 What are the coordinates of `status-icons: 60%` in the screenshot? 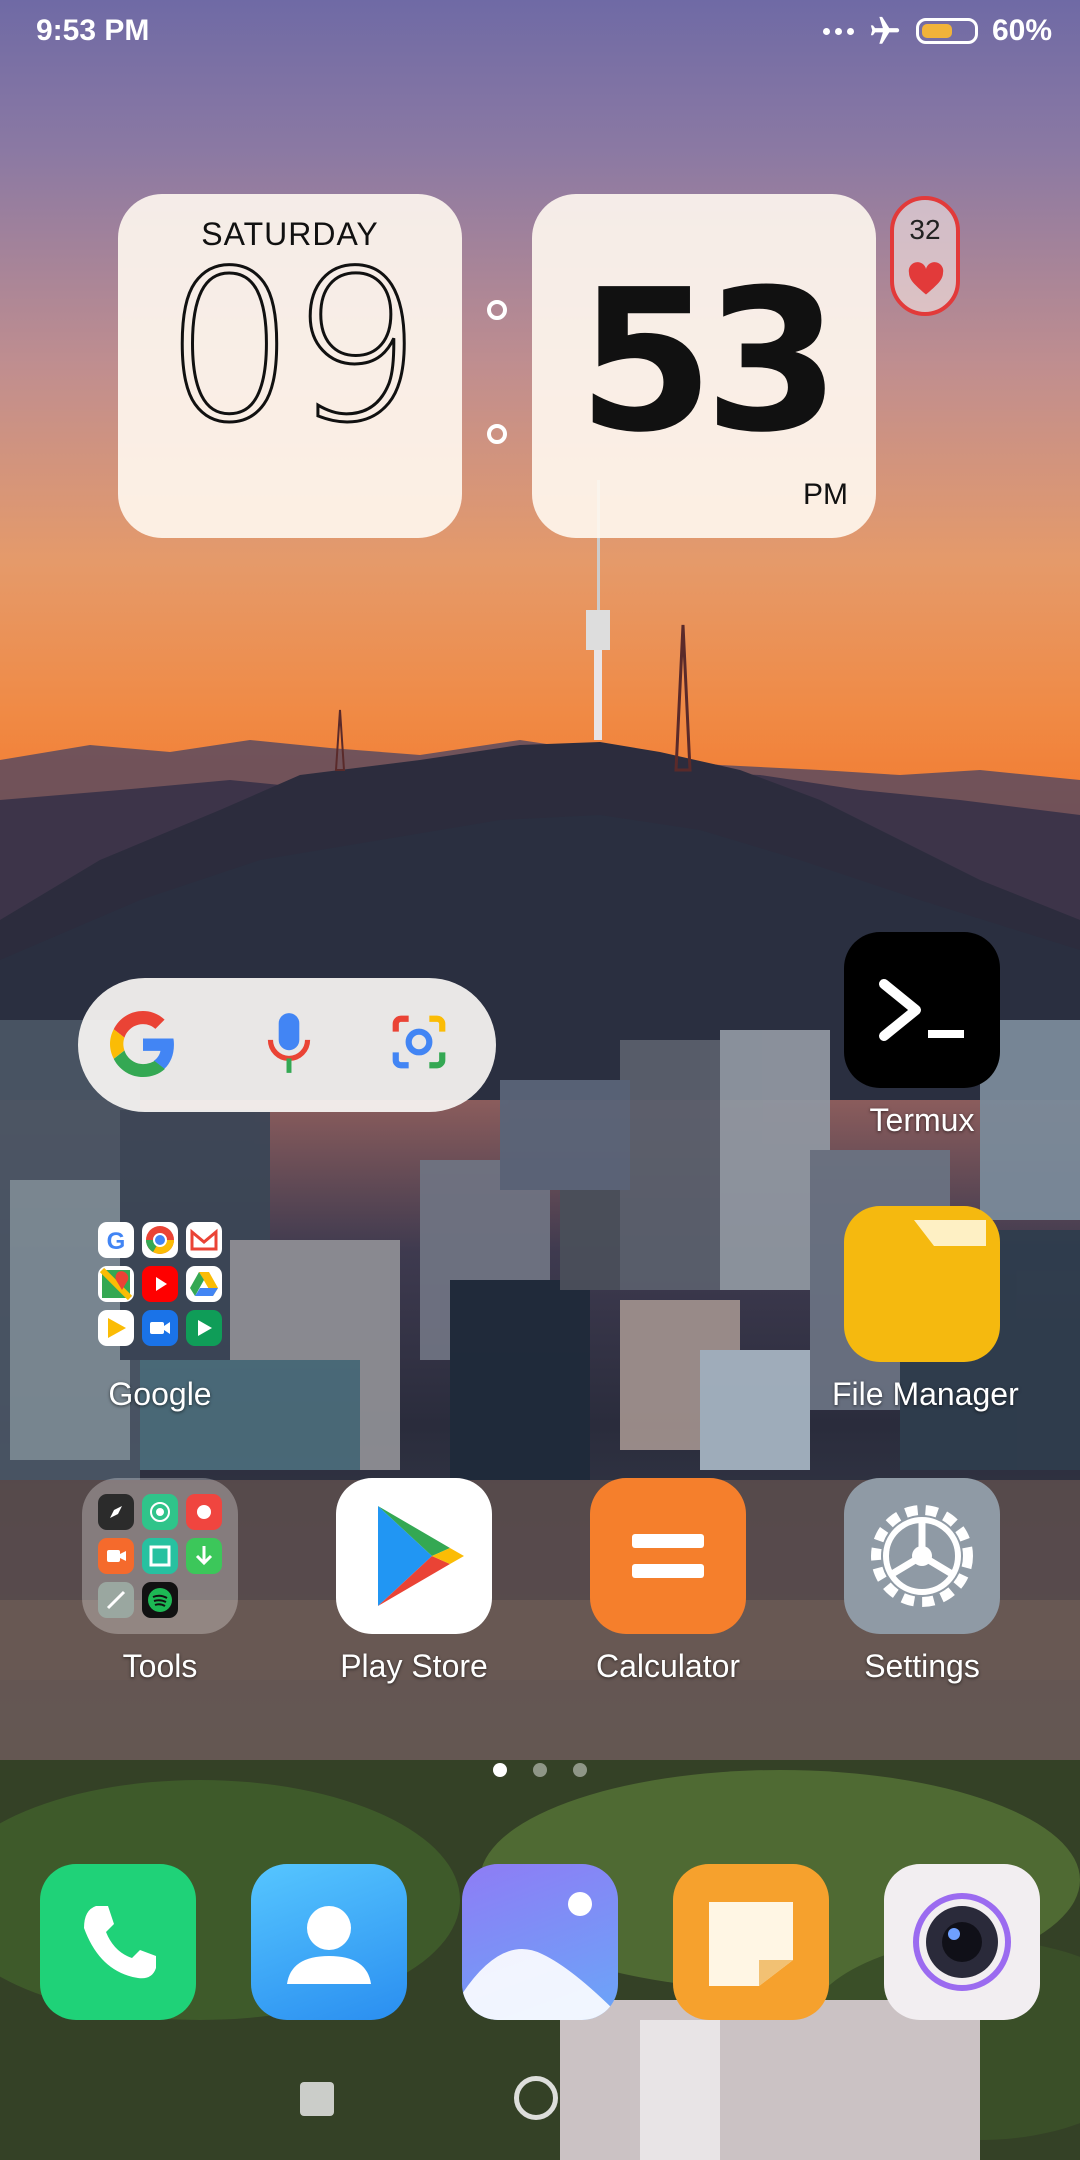 It's located at (937, 31).